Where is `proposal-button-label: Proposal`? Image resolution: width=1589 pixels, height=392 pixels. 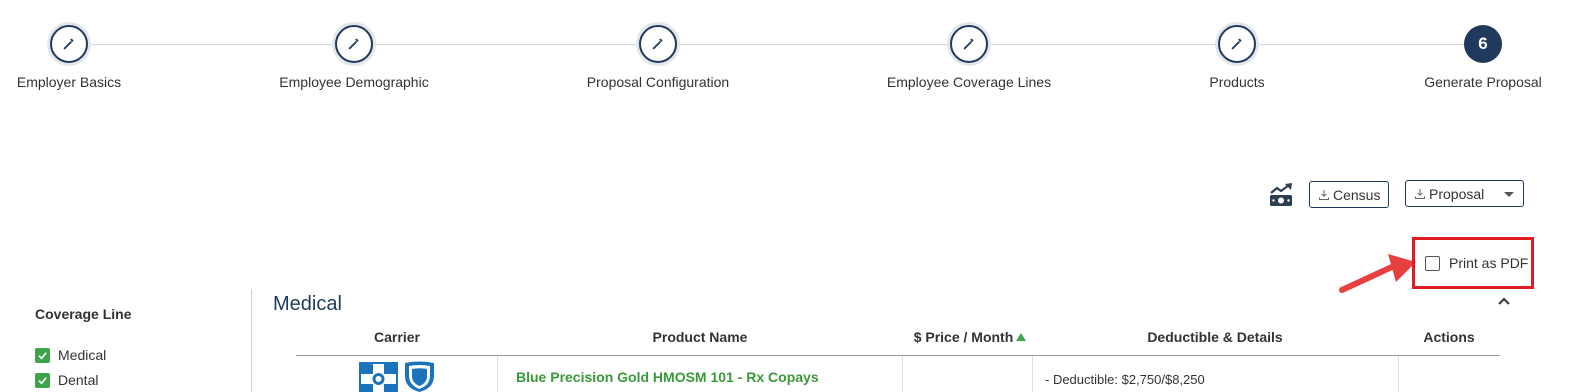
proposal-button-label: Proposal is located at coordinates (1457, 193).